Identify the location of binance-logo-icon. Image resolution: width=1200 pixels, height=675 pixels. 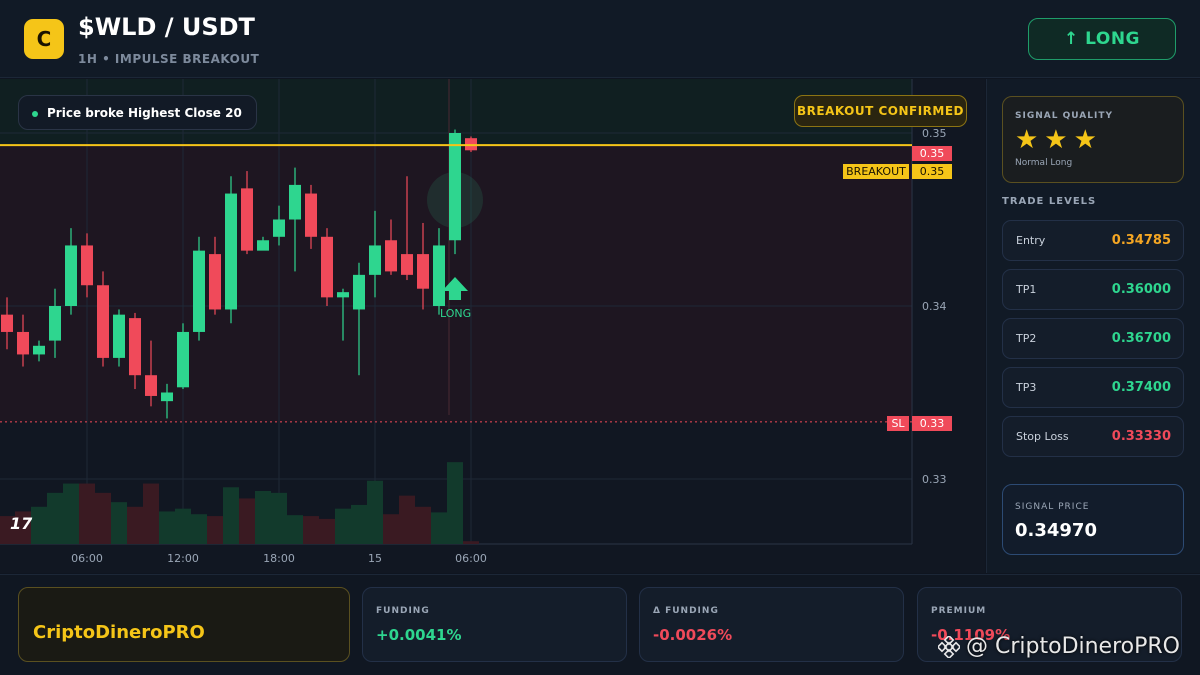
(949, 646).